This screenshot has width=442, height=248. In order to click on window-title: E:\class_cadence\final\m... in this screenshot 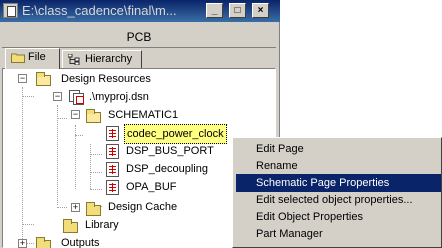, I will do `click(99, 10)`.